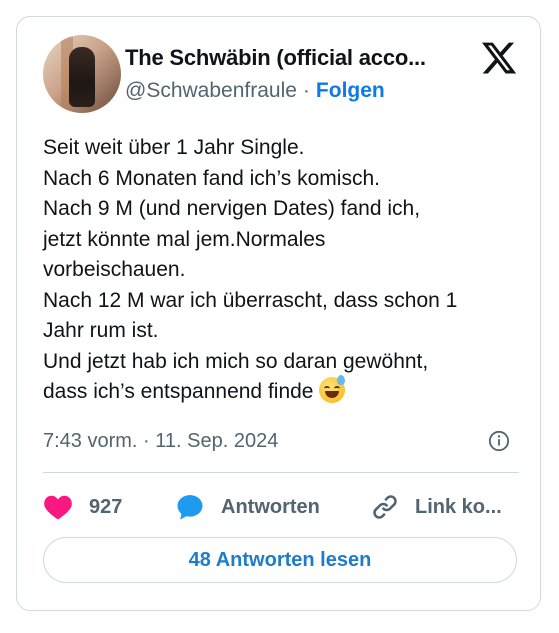 This screenshot has height=633, width=559. I want to click on speech-bubble-icon, so click(190, 507).